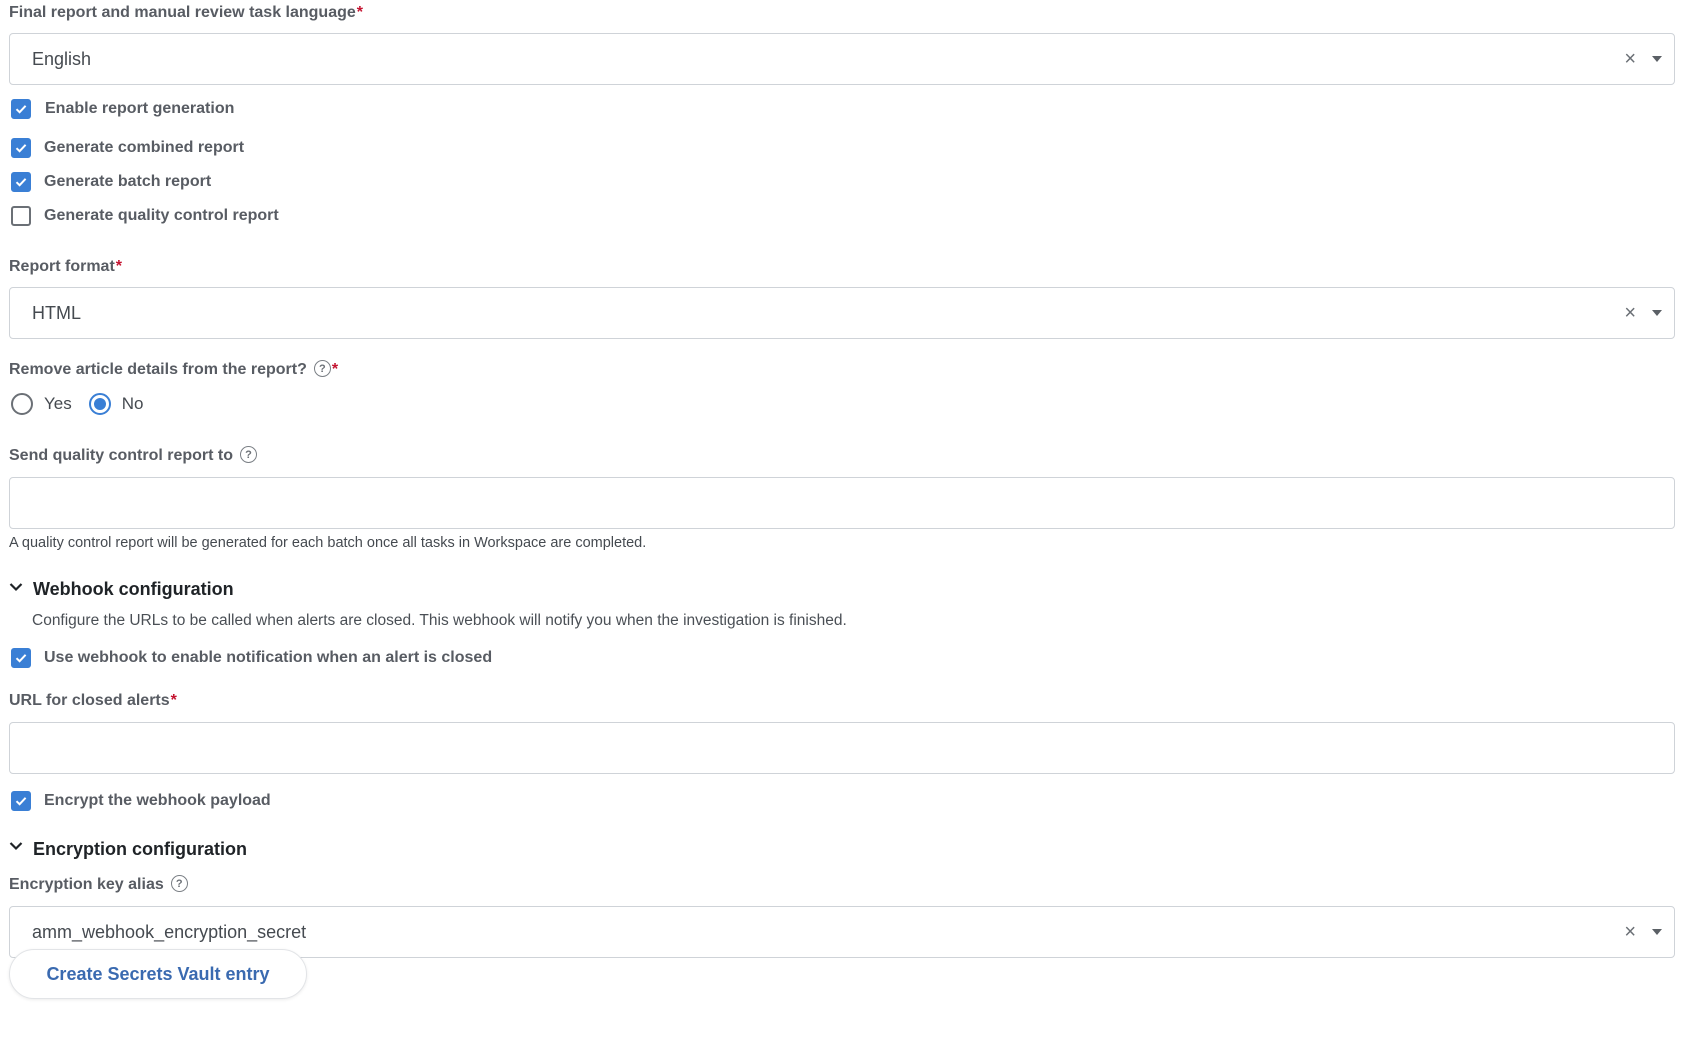  Describe the element at coordinates (86, 884) in the screenshot. I see `encryption-key-alias-label-text: Encryption key alias` at that location.